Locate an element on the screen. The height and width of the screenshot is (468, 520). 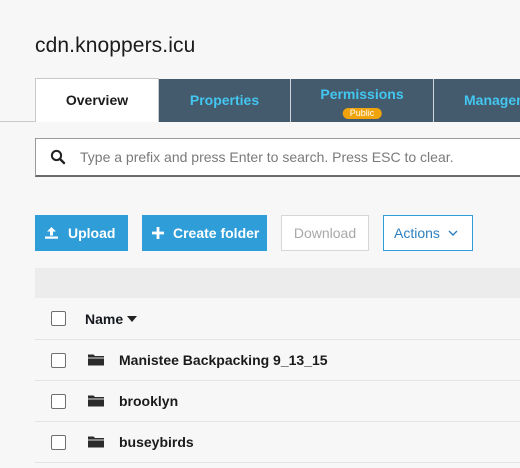
download-label: Download is located at coordinates (325, 233).